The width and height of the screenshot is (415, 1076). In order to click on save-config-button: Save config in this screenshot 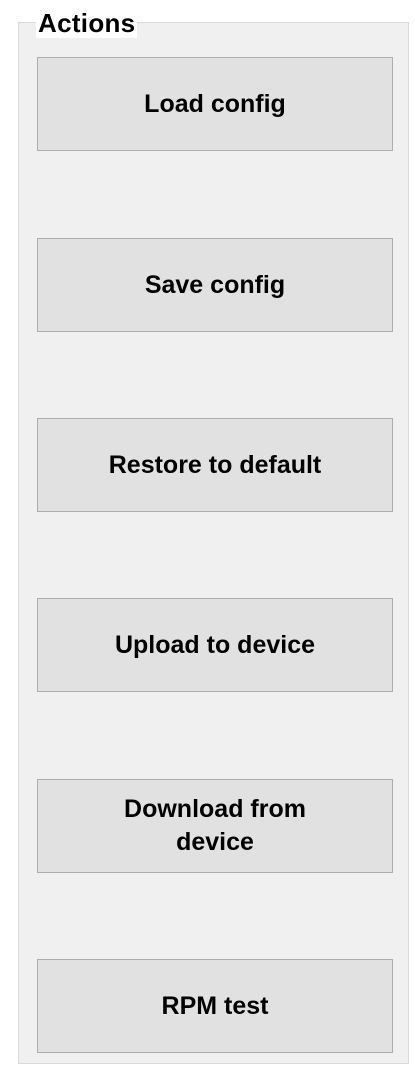, I will do `click(215, 285)`.